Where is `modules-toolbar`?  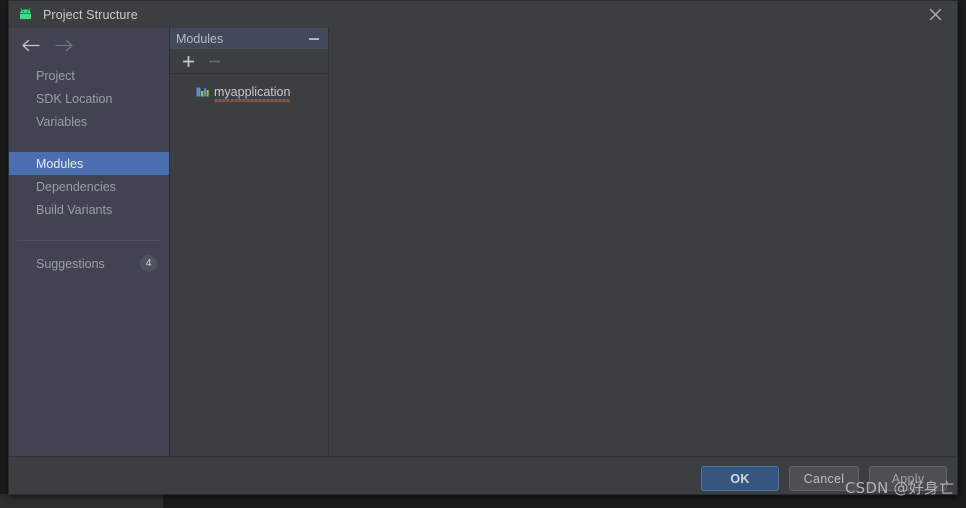 modules-toolbar is located at coordinates (249, 61).